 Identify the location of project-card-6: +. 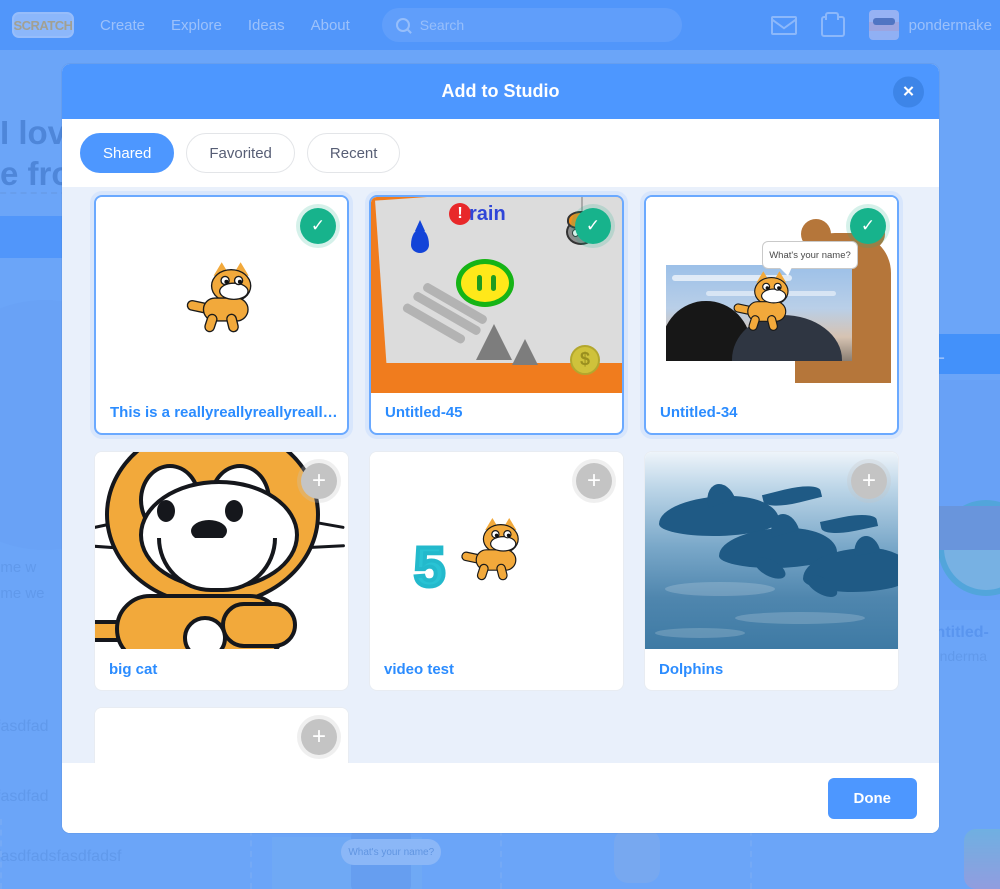
(221, 735).